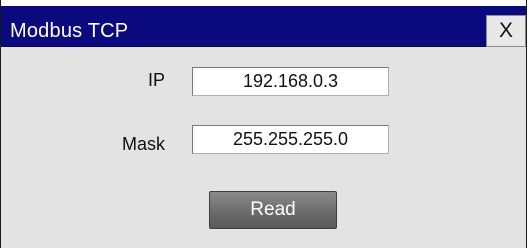 Image resolution: width=529 pixels, height=248 pixels. What do you see at coordinates (143, 144) in the screenshot?
I see `mask-label: Mask` at bounding box center [143, 144].